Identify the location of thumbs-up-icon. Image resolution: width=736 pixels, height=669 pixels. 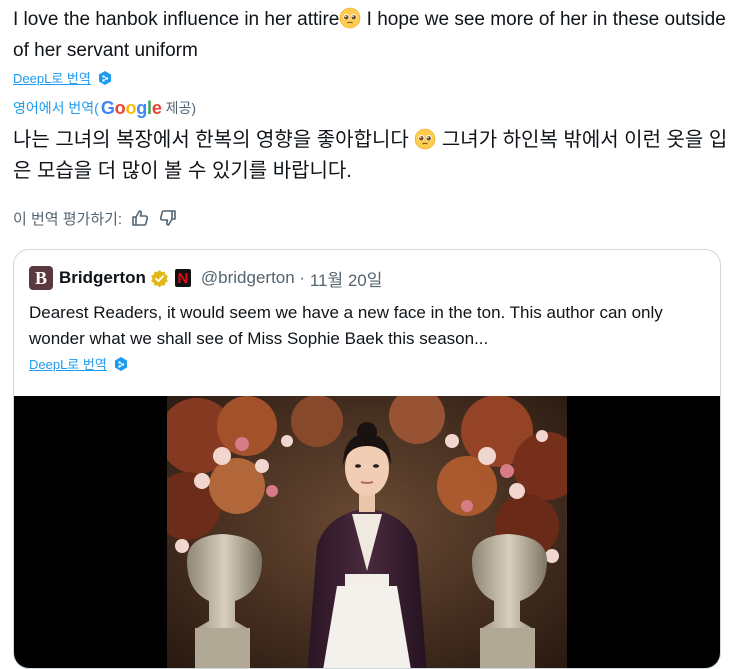
(140, 218).